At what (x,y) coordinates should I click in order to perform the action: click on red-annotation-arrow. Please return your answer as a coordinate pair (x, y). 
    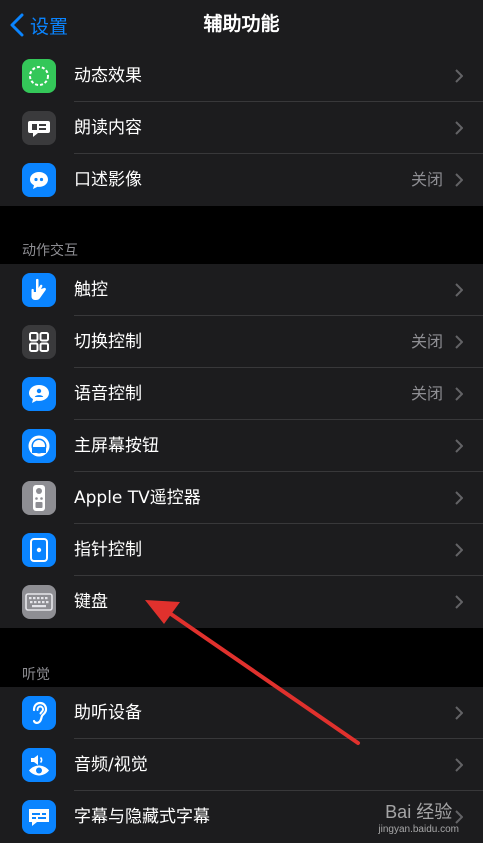
    Looking at the image, I should click on (252, 672).